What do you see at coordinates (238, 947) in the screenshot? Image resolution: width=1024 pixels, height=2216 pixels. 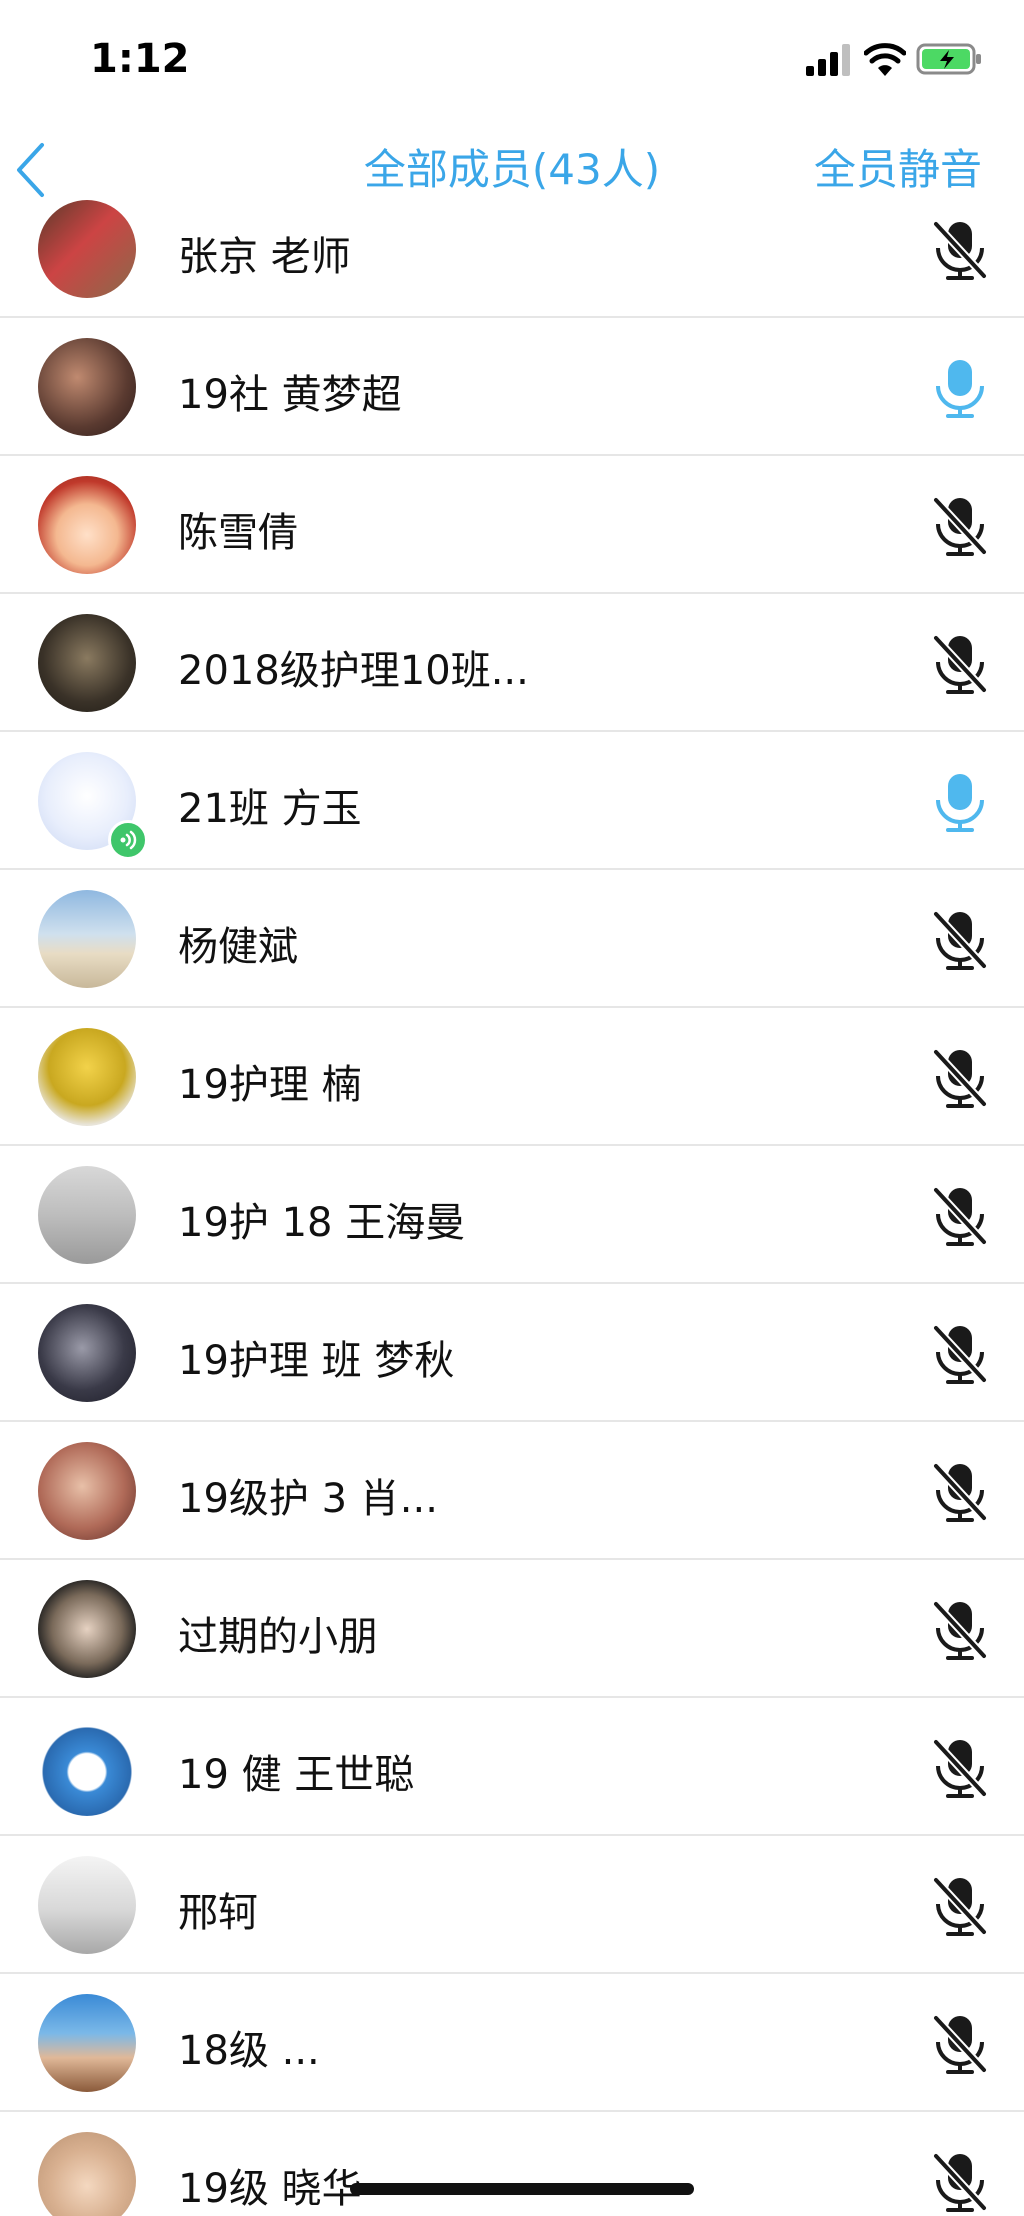 I see `member-name: 杨健斌` at bounding box center [238, 947].